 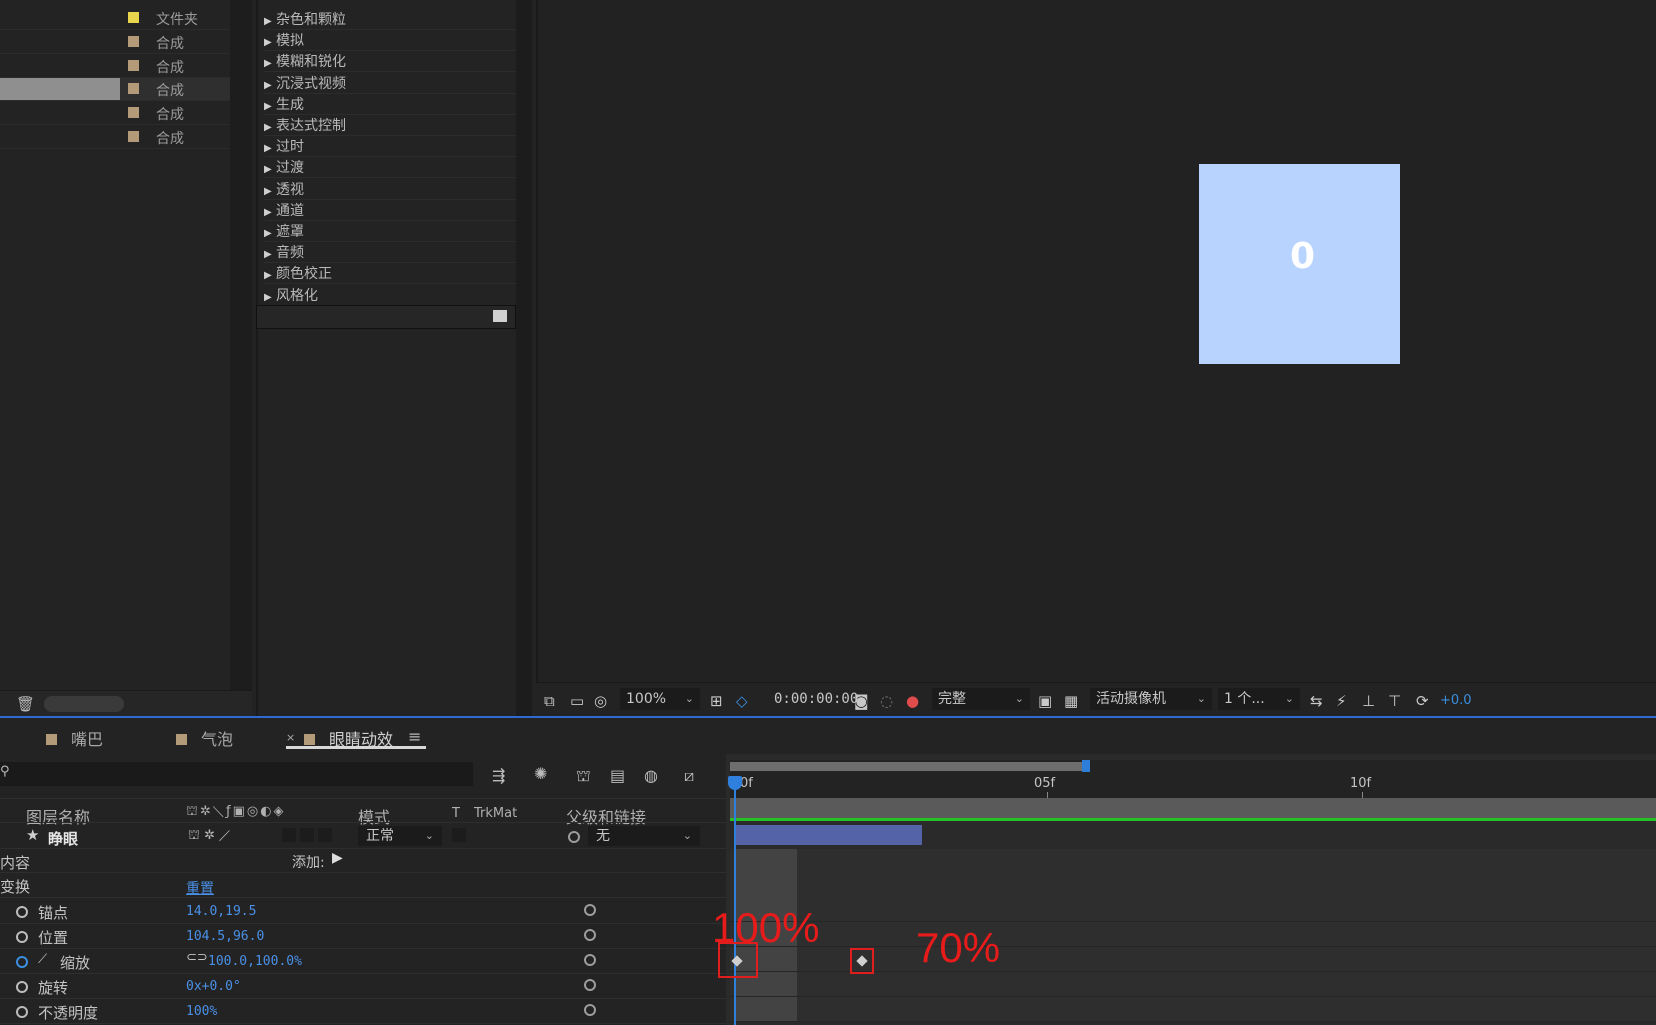 I want to click on frame-blending-icon: ▤, so click(x=617, y=775).